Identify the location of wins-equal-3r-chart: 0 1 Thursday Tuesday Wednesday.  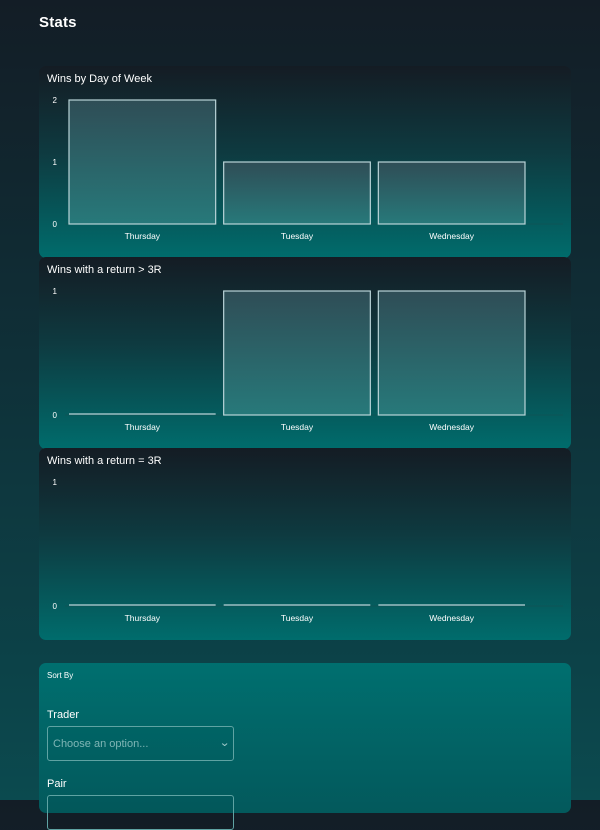
(308, 550).